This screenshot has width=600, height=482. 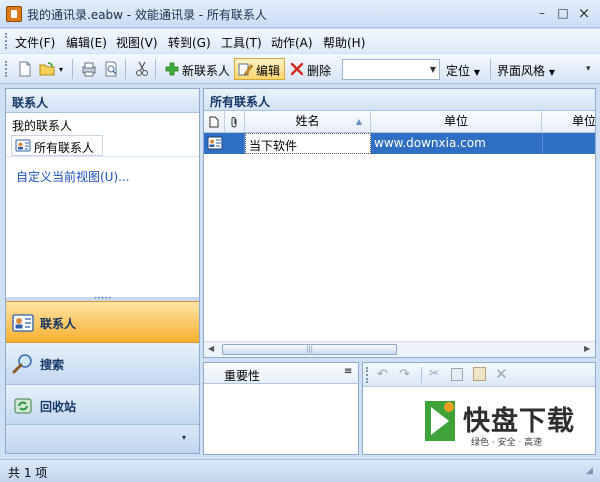 What do you see at coordinates (14, 14) in the screenshot?
I see `app-icon` at bounding box center [14, 14].